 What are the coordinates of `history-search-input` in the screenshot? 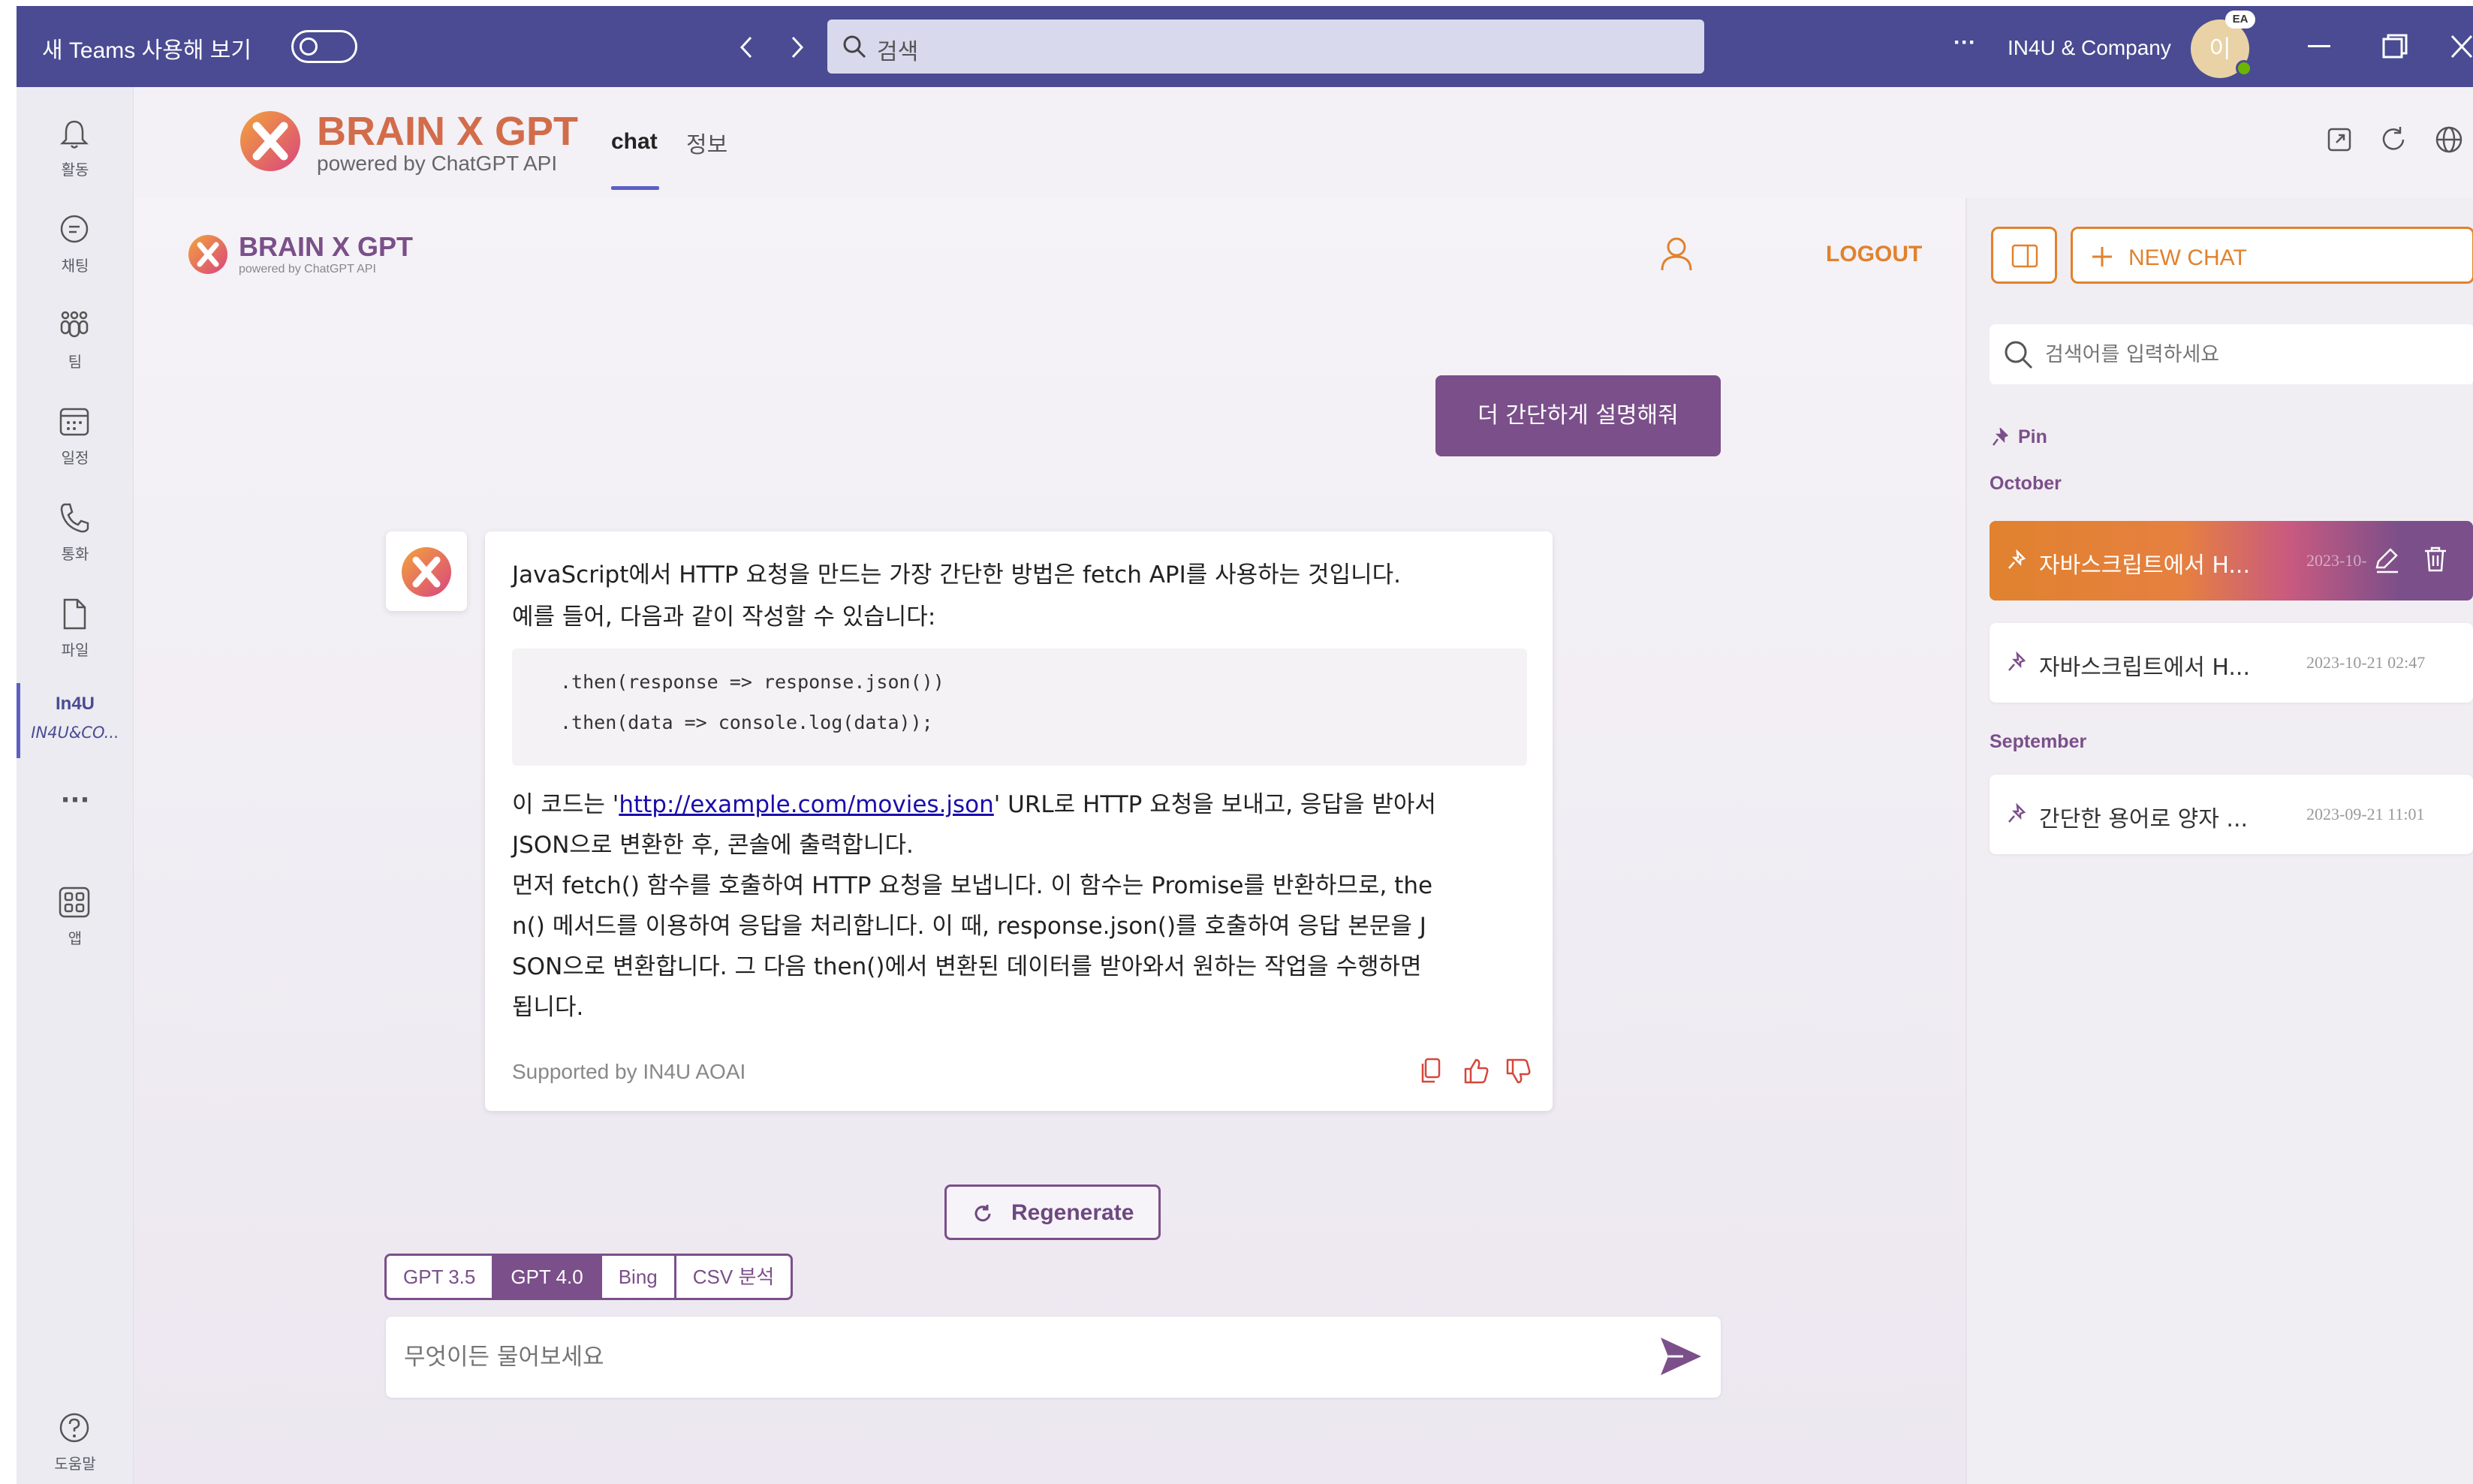 It's located at (2247, 354).